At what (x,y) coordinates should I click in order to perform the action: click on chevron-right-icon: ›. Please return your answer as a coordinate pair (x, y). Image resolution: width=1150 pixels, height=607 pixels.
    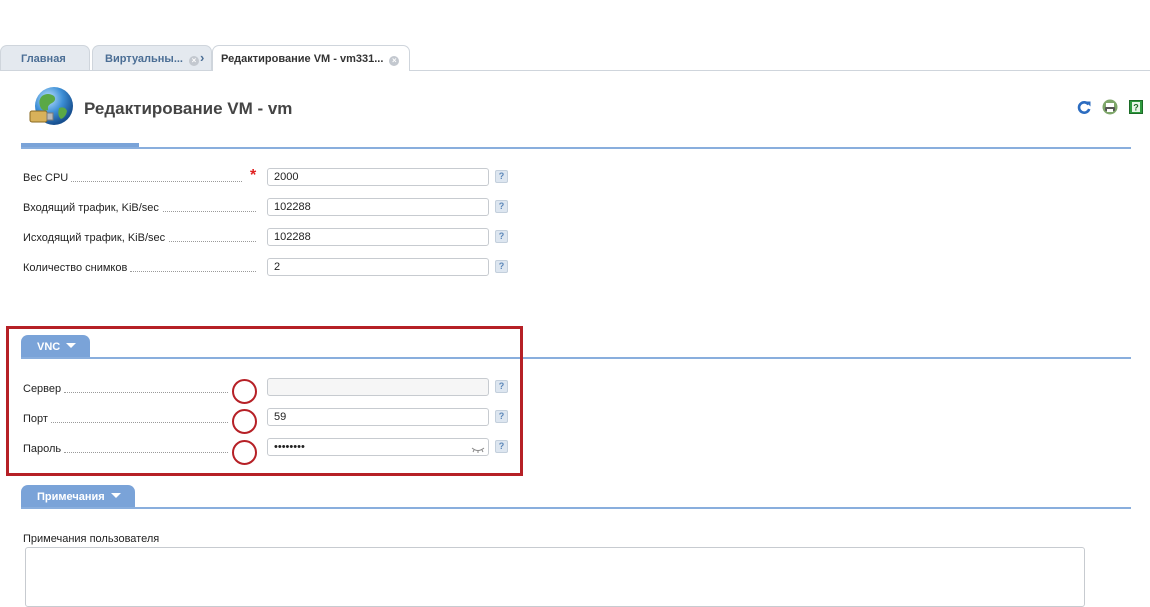
    Looking at the image, I should click on (202, 57).